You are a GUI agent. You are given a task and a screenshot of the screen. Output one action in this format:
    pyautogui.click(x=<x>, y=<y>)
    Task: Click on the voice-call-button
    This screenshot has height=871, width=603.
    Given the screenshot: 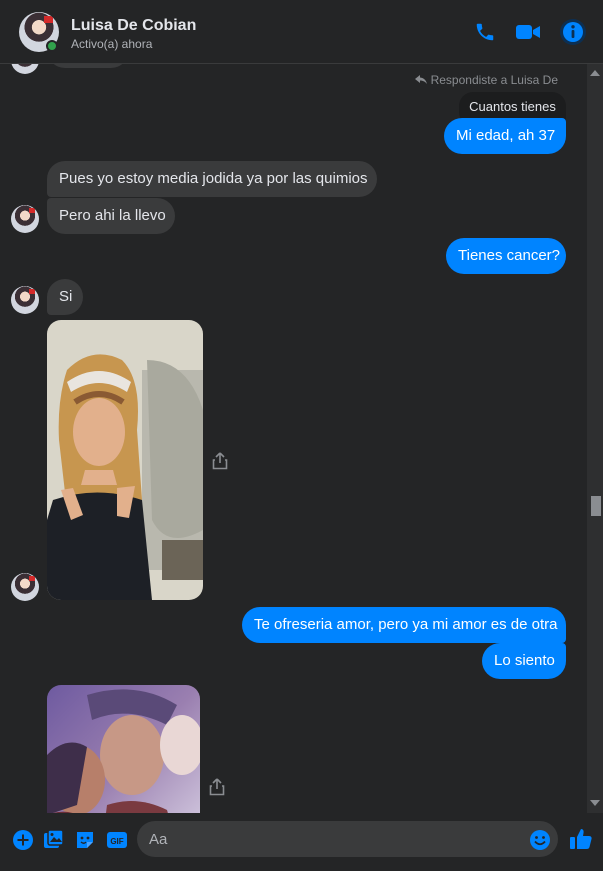 What is the action you would take?
    pyautogui.click(x=485, y=32)
    